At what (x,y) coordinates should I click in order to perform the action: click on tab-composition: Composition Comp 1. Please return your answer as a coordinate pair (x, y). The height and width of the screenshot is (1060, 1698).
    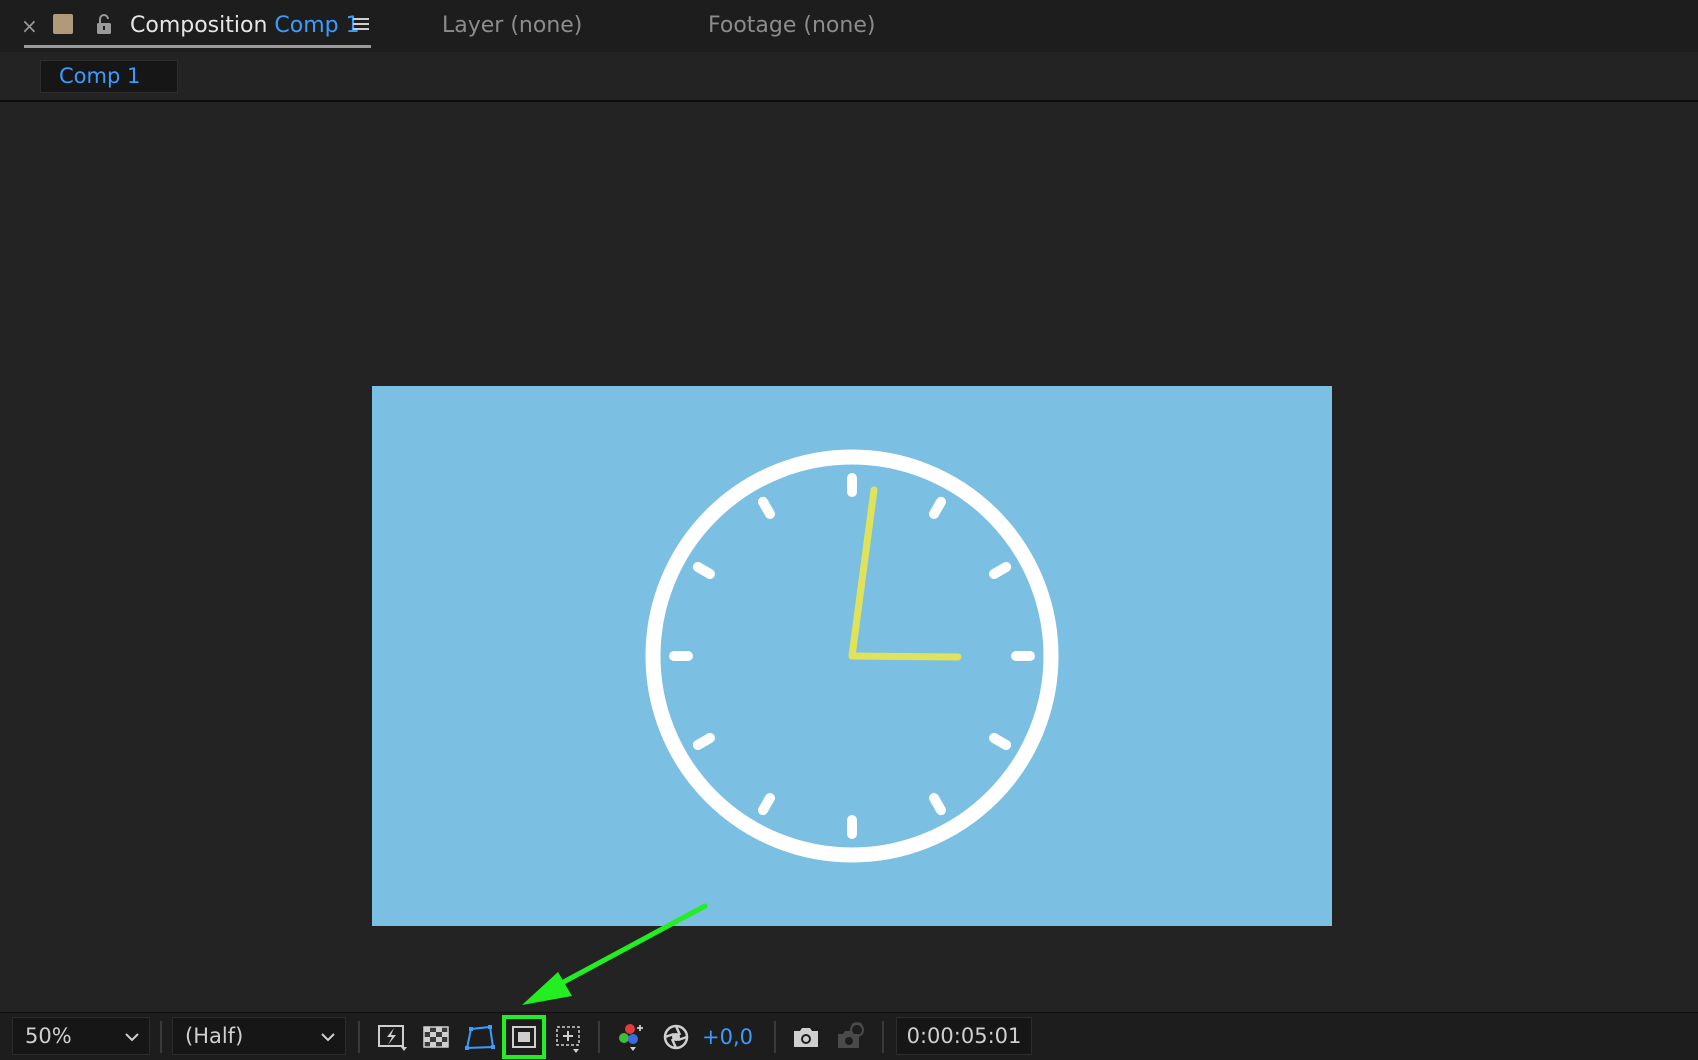
    Looking at the image, I should click on (245, 26).